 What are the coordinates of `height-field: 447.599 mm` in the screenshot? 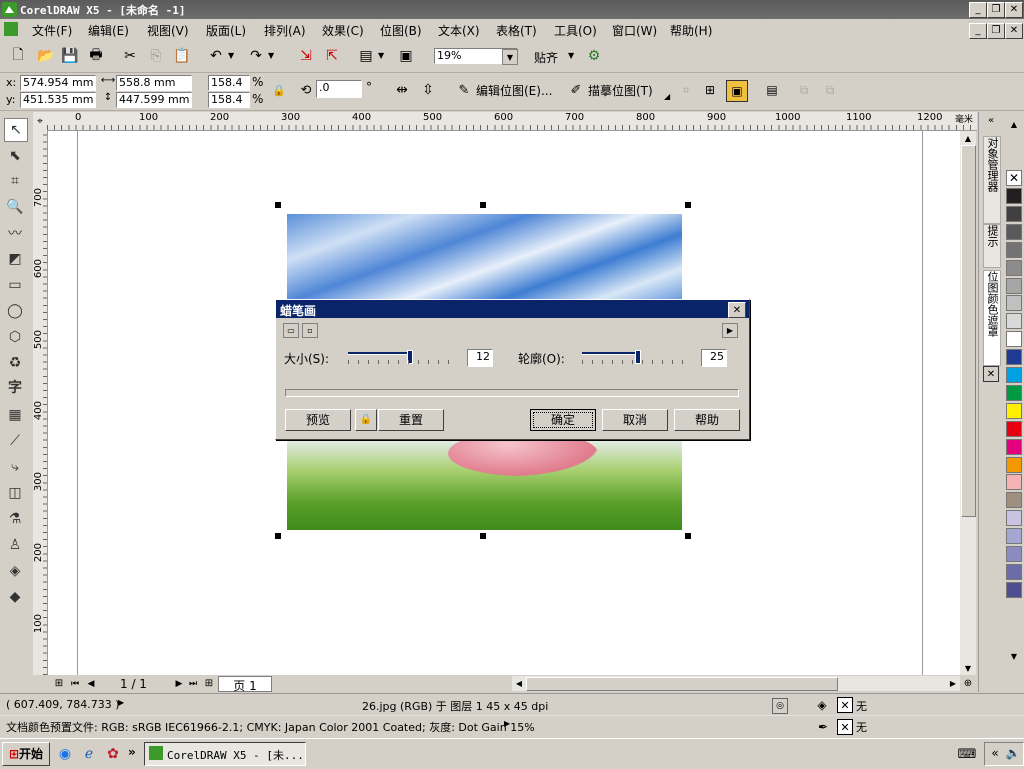 It's located at (154, 100).